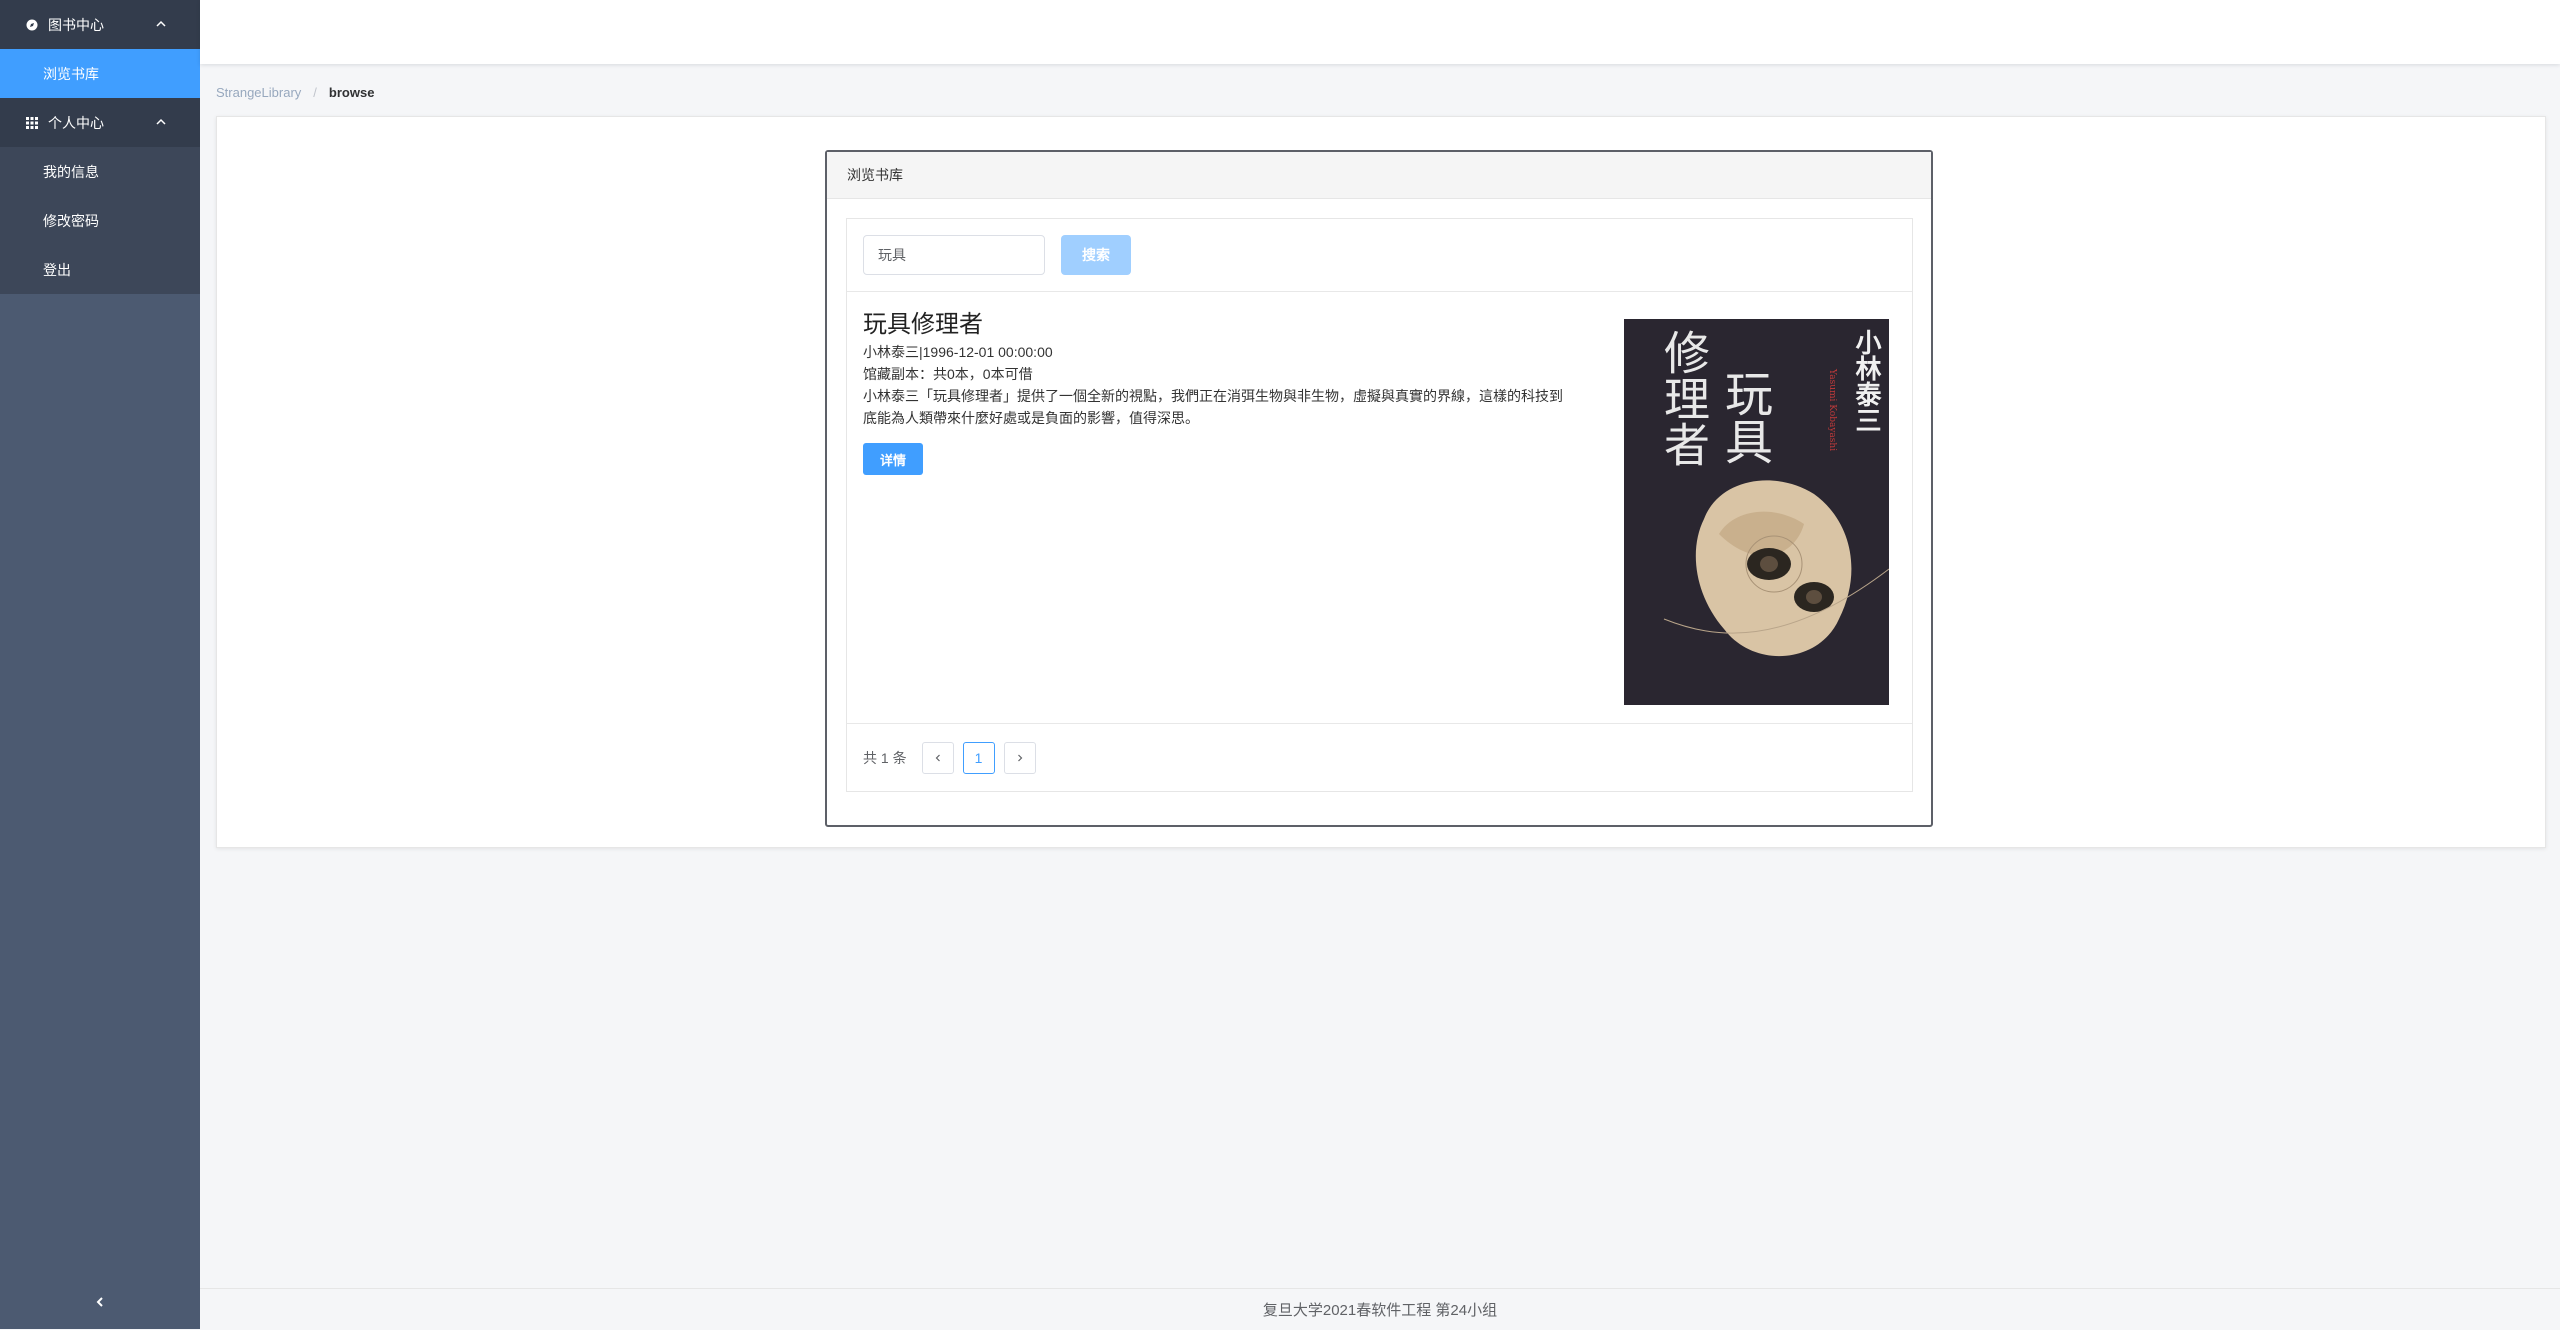 This screenshot has width=2560, height=1330. Describe the element at coordinates (1380, 32) in the screenshot. I see `top-header` at that location.